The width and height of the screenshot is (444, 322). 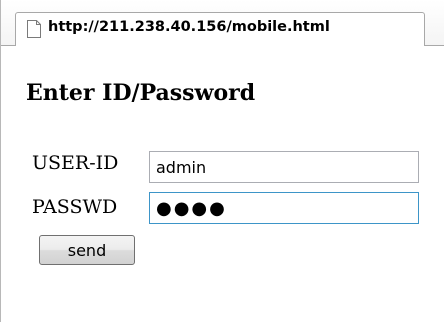 I want to click on page-title: Enter ID/Password, so click(x=141, y=93).